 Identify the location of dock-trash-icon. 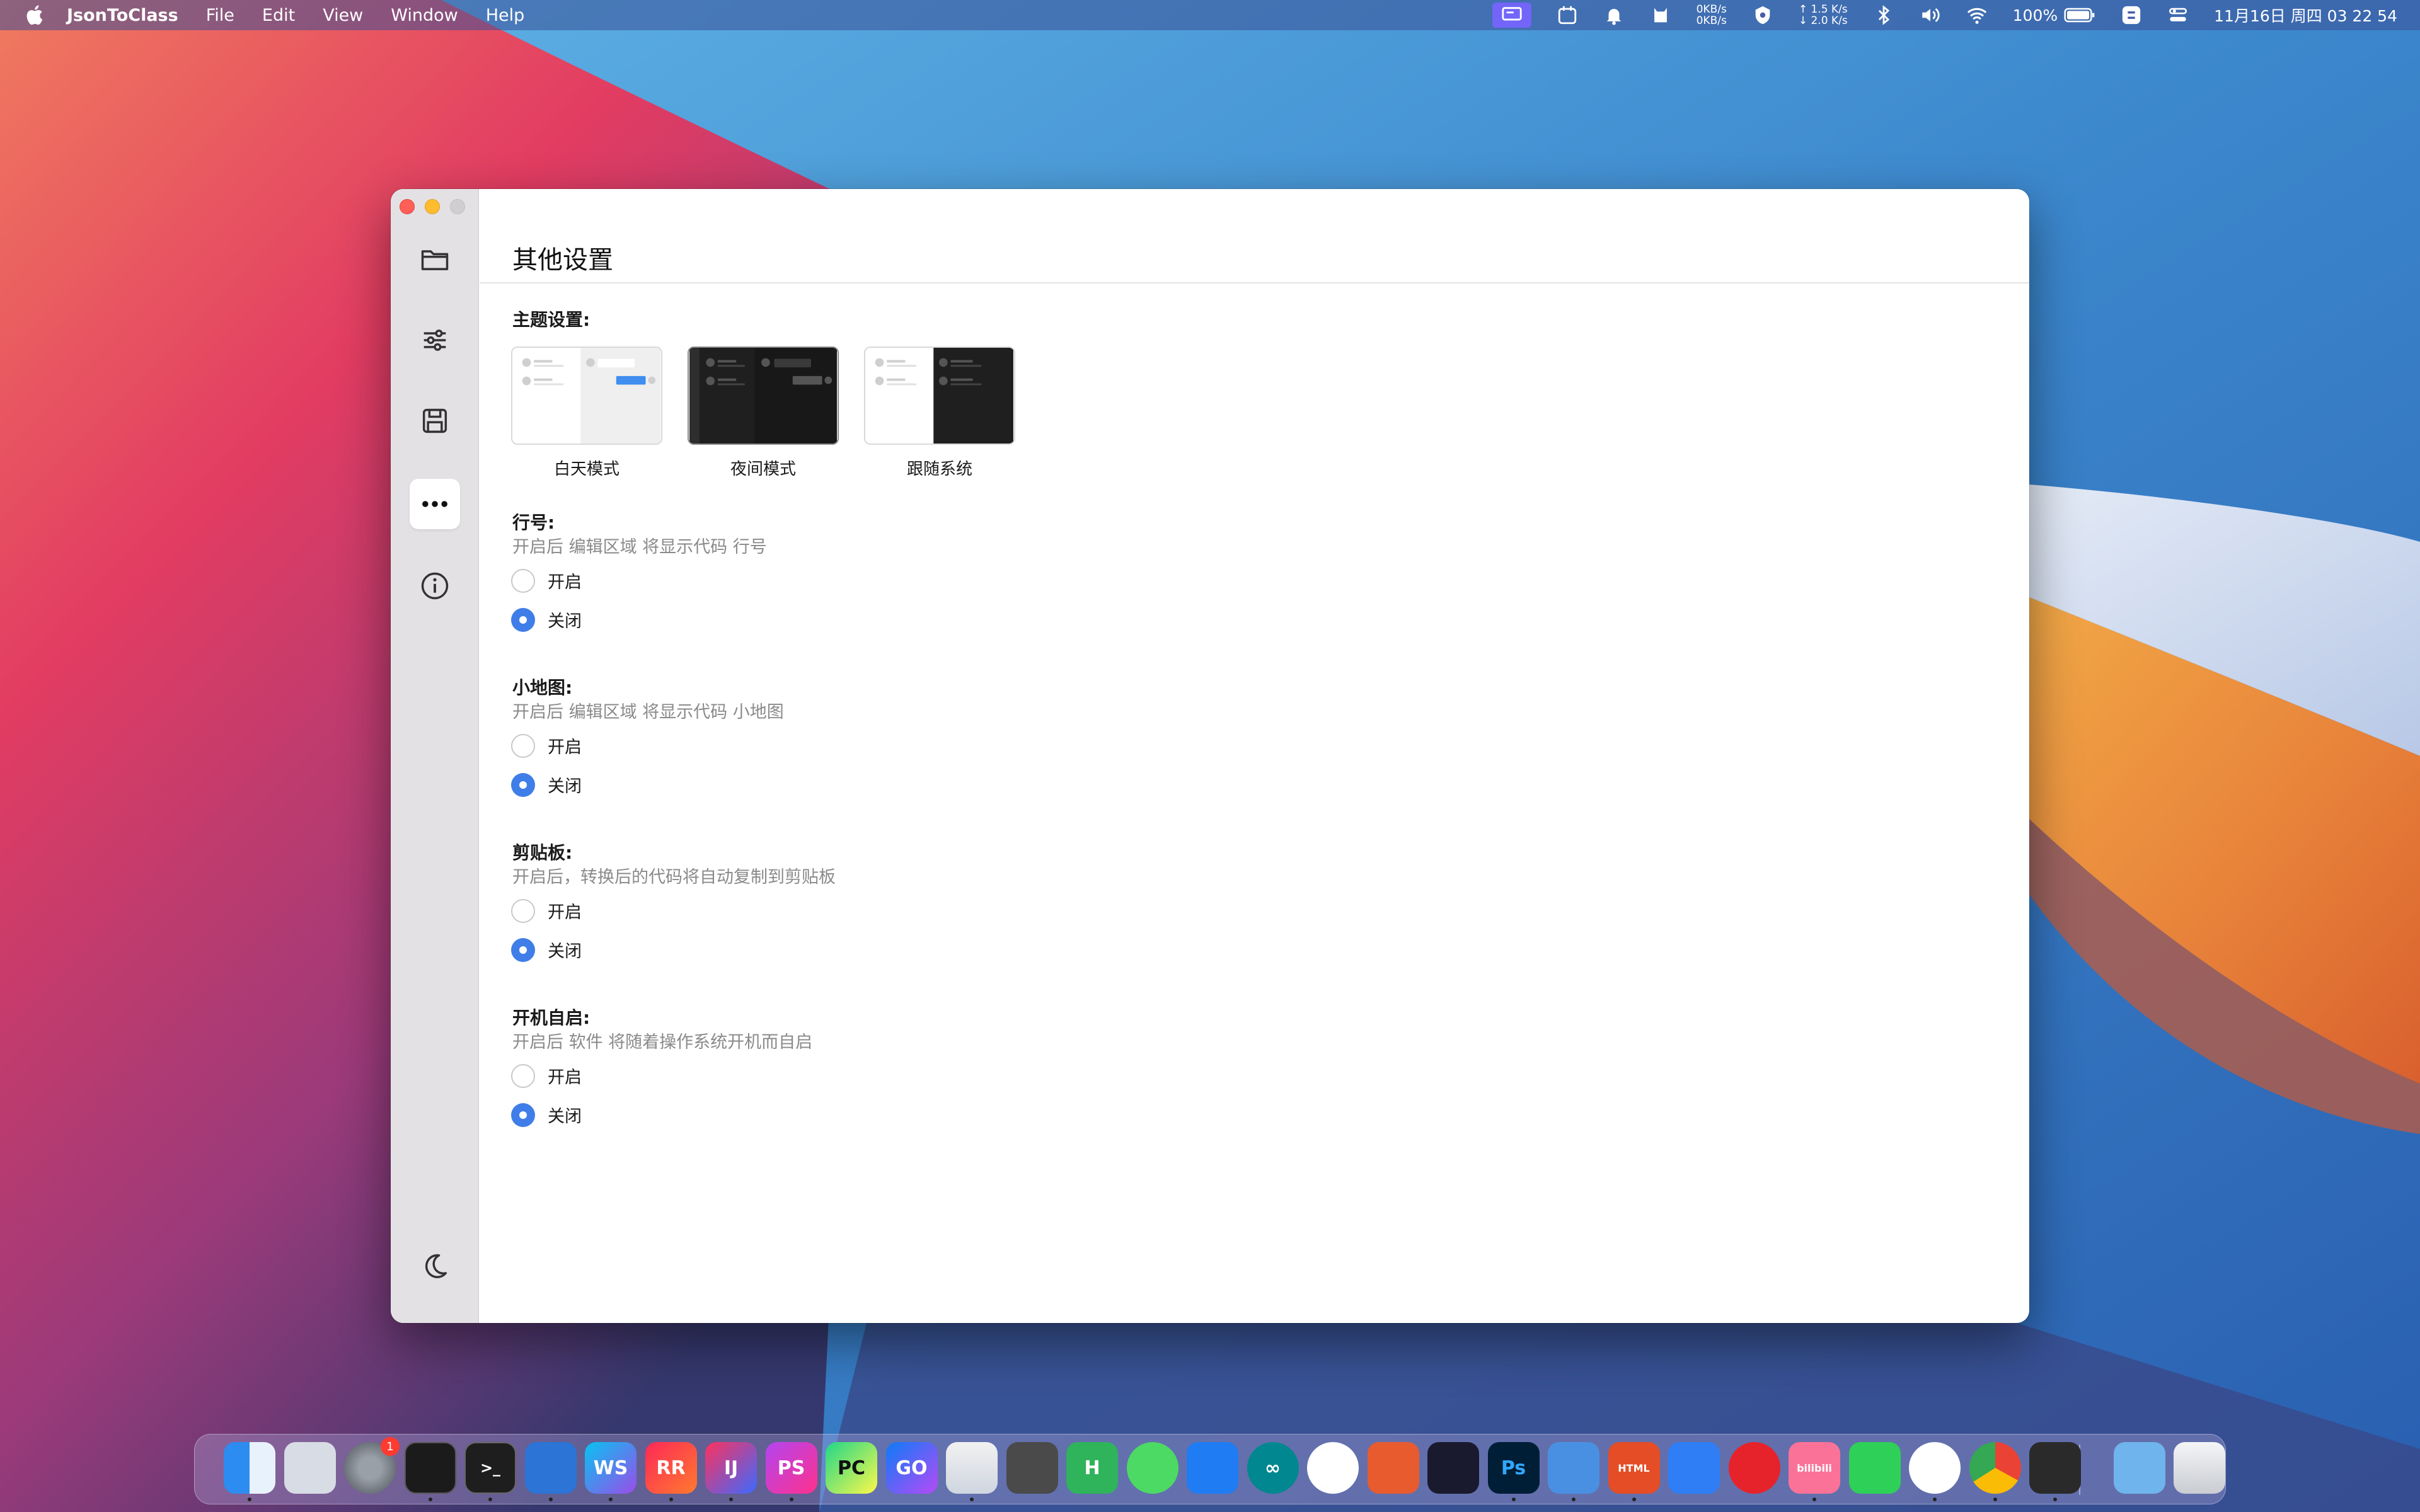
(2199, 1468).